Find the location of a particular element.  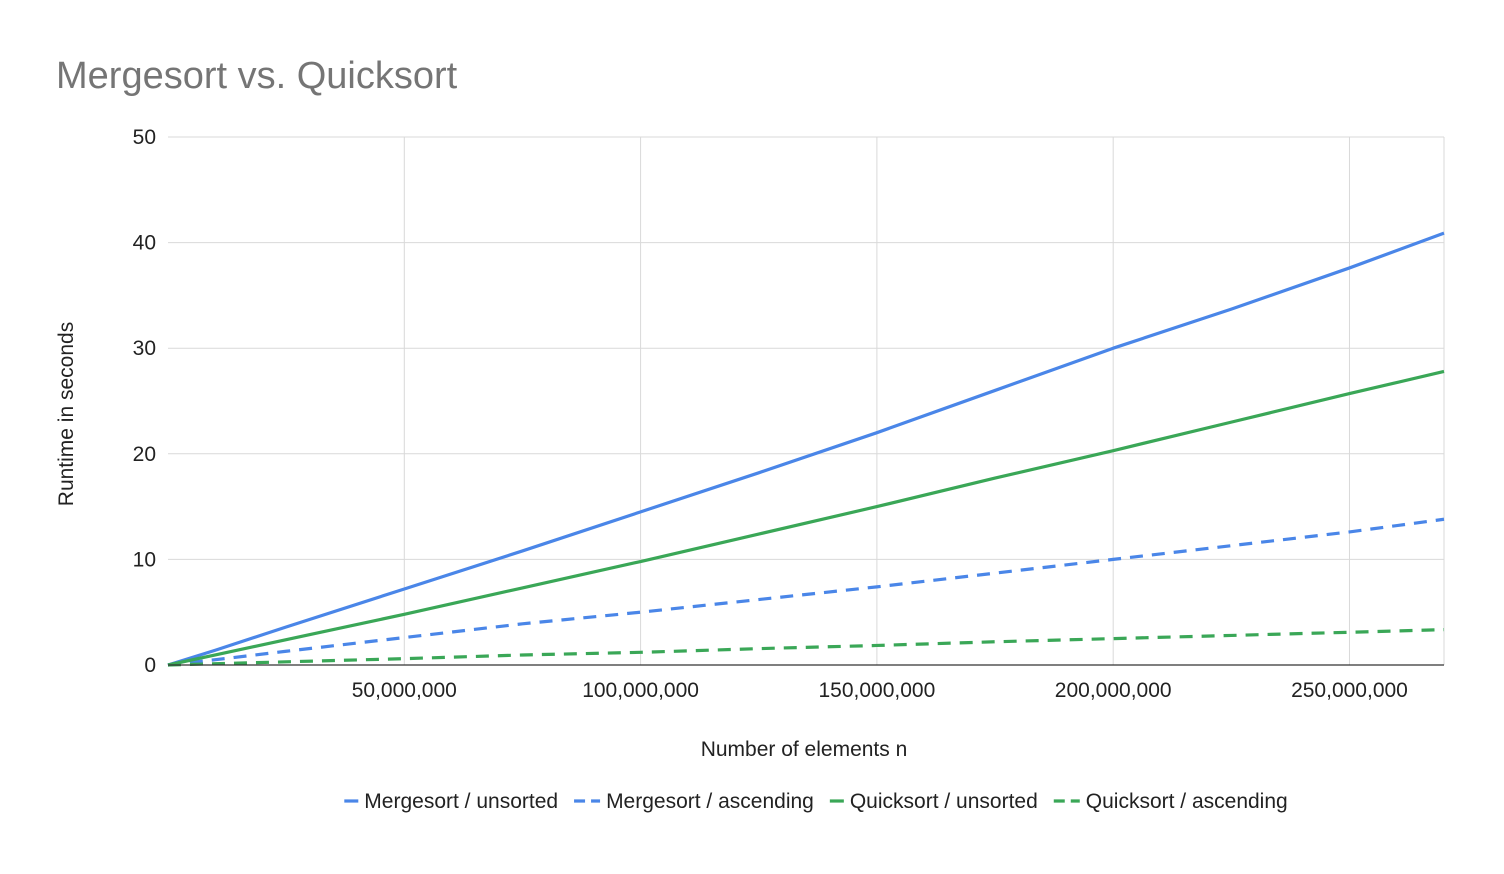

legend-item: Mergesort / unsorted is located at coordinates (451, 801).